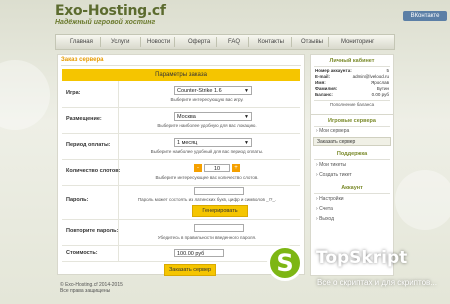 Image resolution: width=450 pixels, height=304 pixels. What do you see at coordinates (271, 42) in the screenshot?
I see `nav-item-contacts: Контакты` at bounding box center [271, 42].